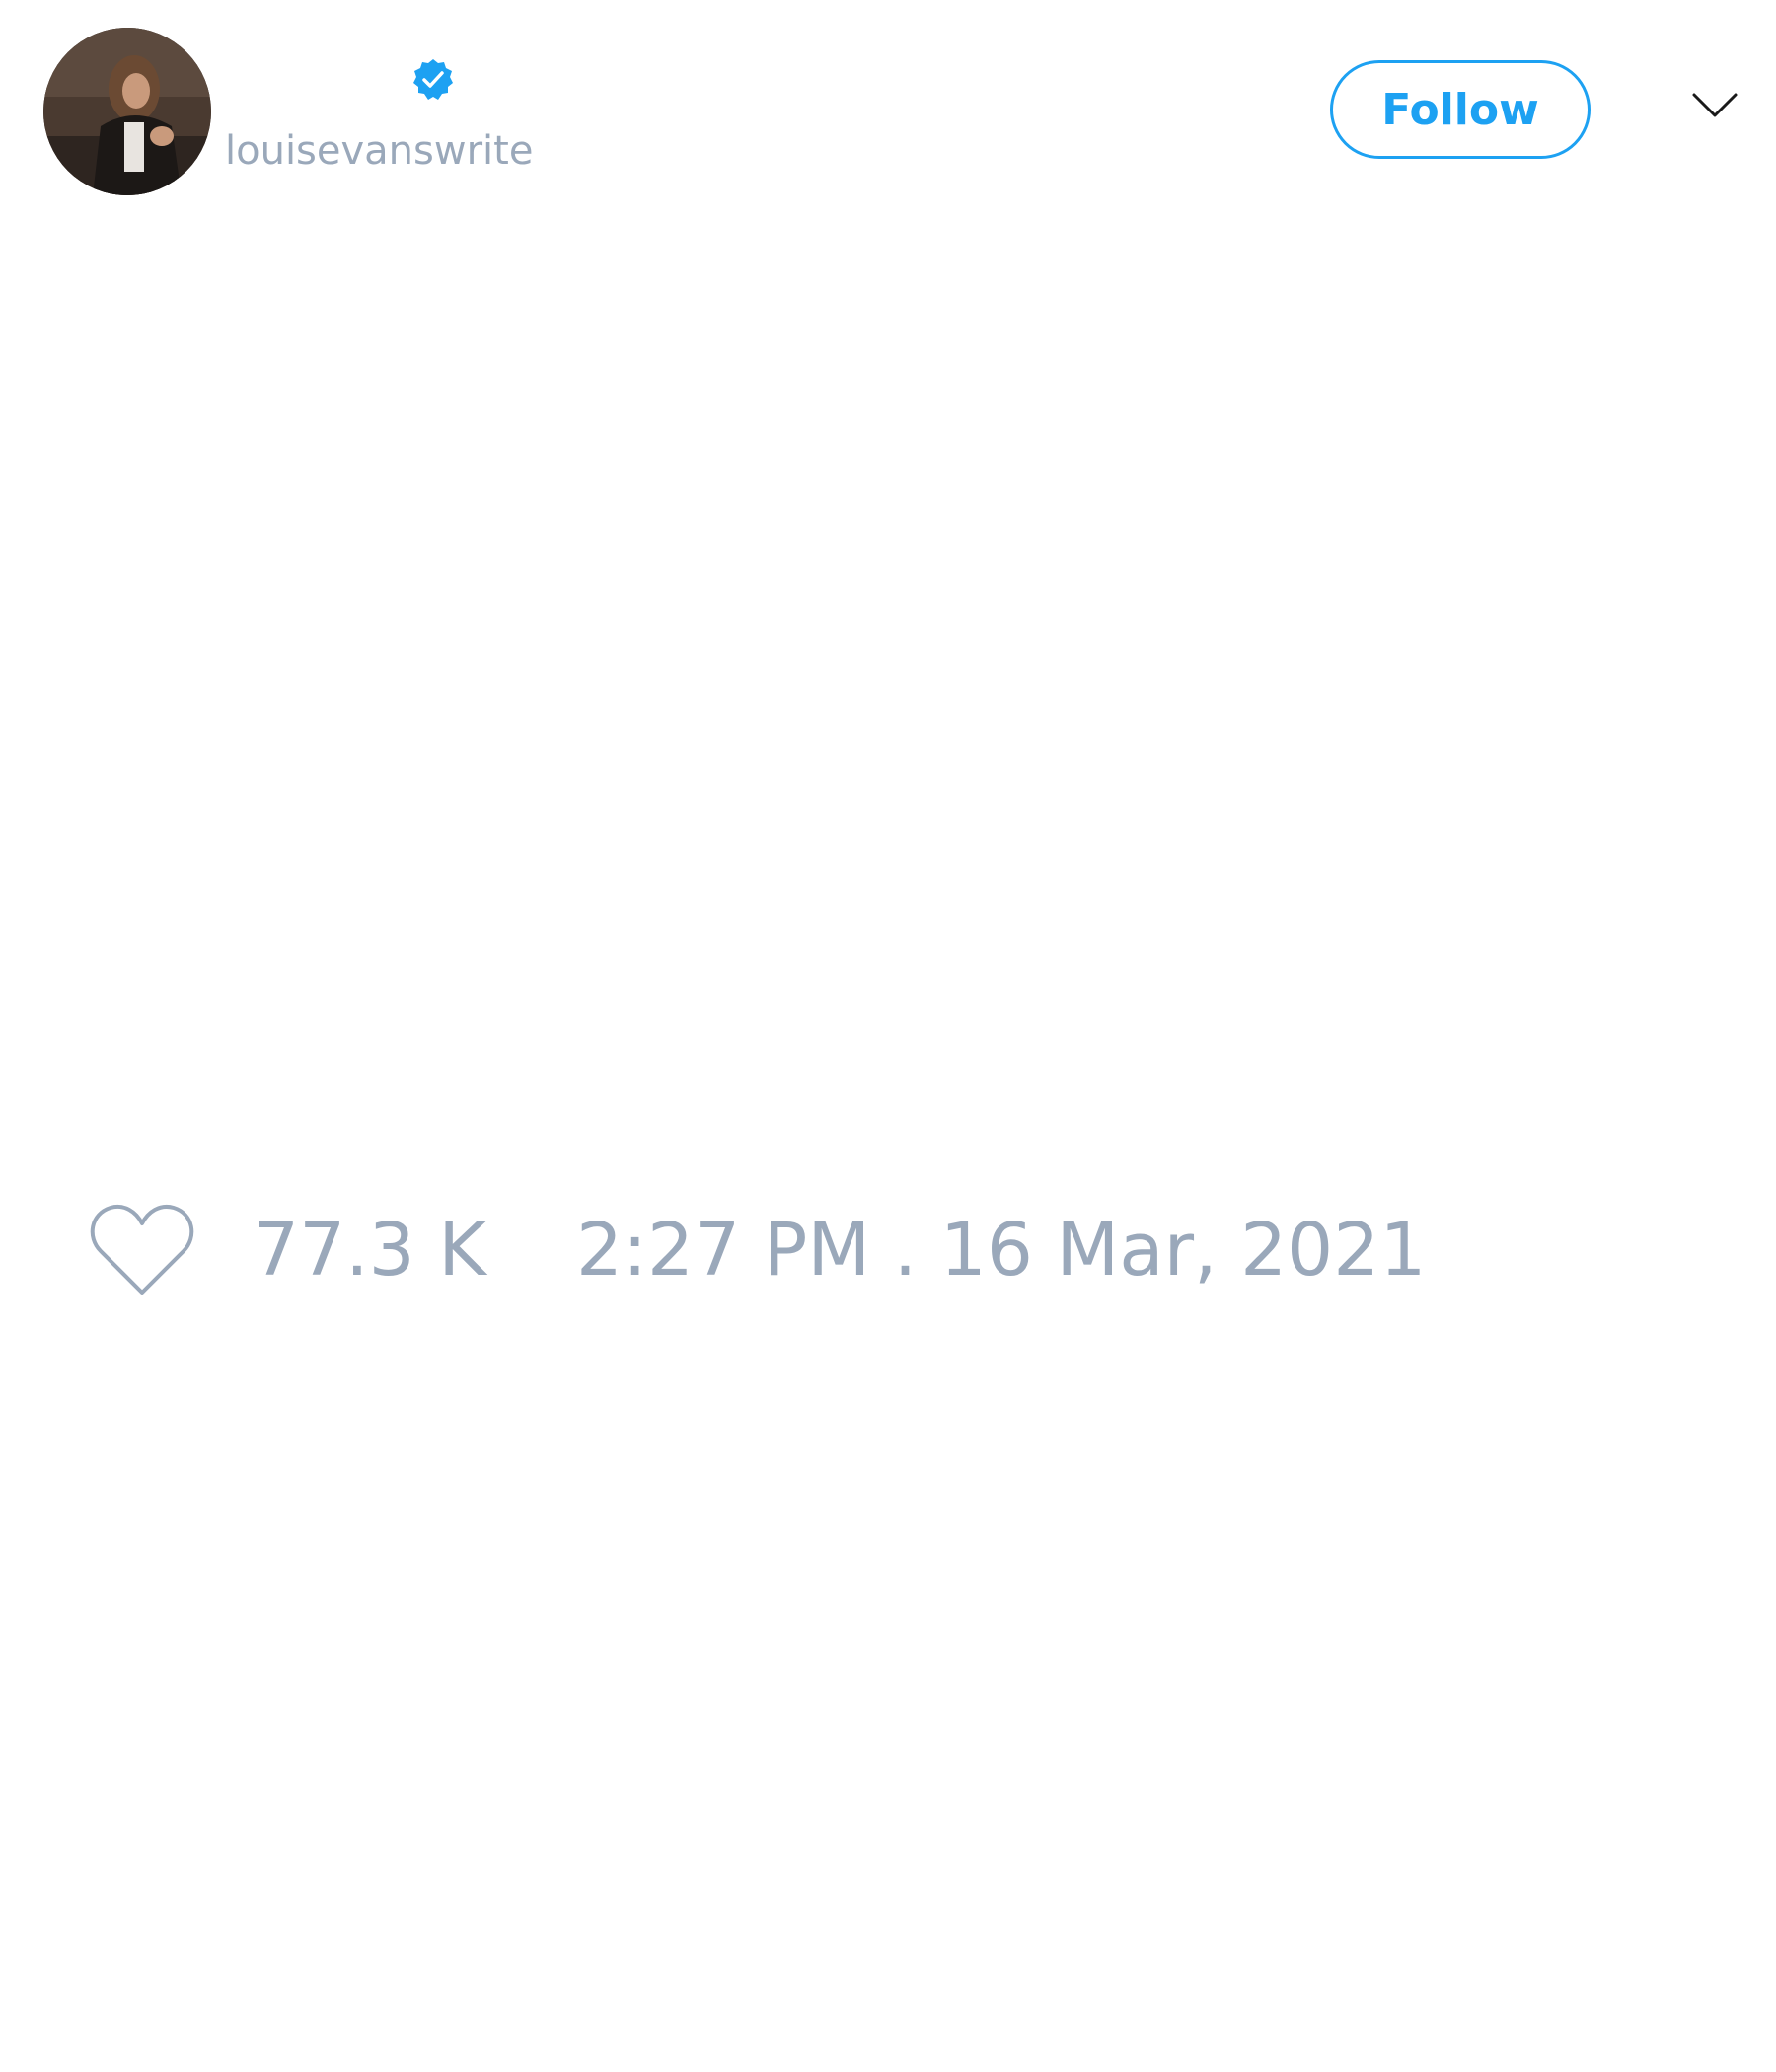 The image size is (1776, 2072). What do you see at coordinates (379, 151) in the screenshot?
I see `author-handle: louisevanswrite` at bounding box center [379, 151].